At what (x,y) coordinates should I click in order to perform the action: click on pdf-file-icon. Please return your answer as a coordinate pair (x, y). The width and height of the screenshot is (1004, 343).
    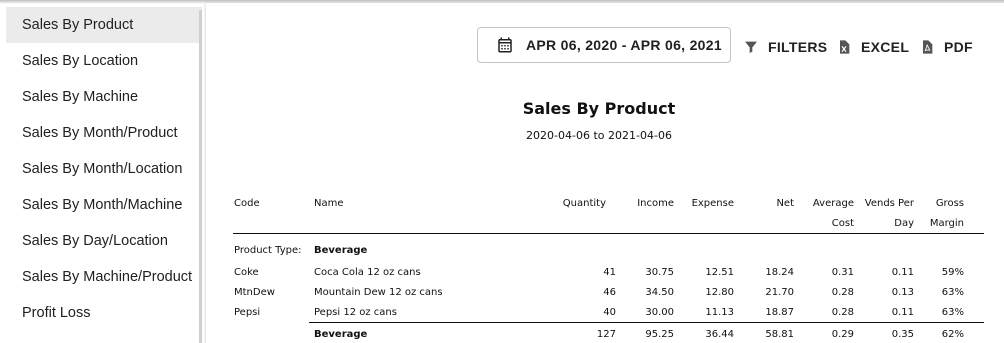
    Looking at the image, I should click on (928, 47).